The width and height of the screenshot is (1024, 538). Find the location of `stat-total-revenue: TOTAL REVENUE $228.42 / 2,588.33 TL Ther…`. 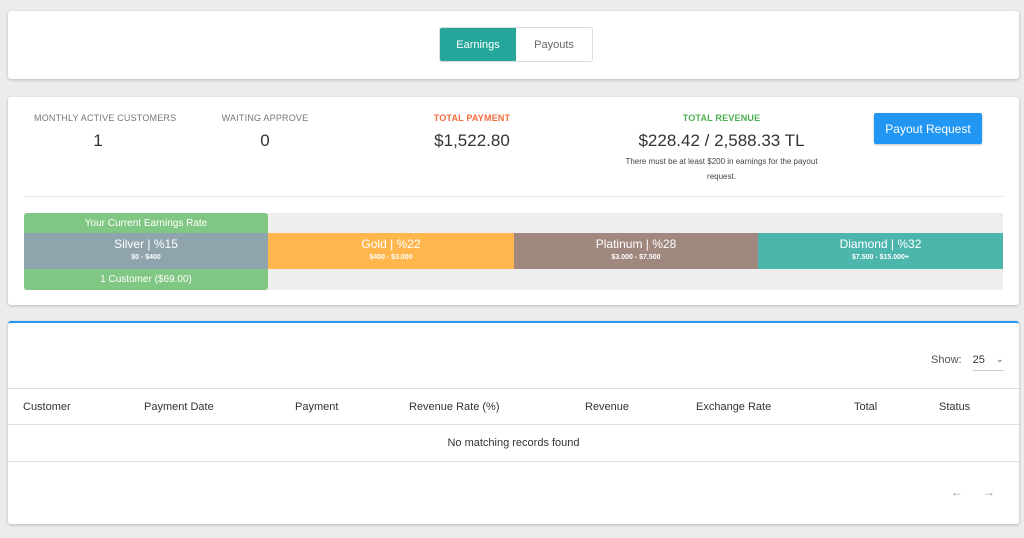

stat-total-revenue: TOTAL REVENUE $228.42 / 2,588.33 TL Ther… is located at coordinates (721, 148).